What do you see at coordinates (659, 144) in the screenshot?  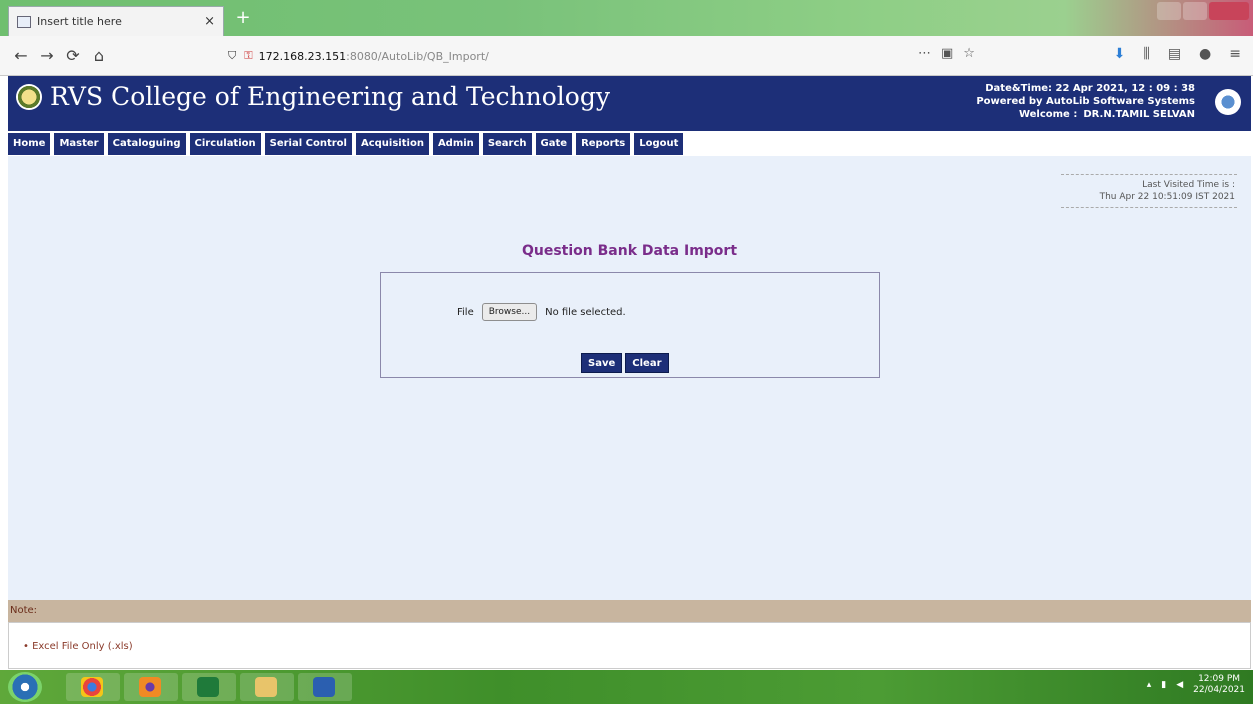 I see `menu-logout: Logout` at bounding box center [659, 144].